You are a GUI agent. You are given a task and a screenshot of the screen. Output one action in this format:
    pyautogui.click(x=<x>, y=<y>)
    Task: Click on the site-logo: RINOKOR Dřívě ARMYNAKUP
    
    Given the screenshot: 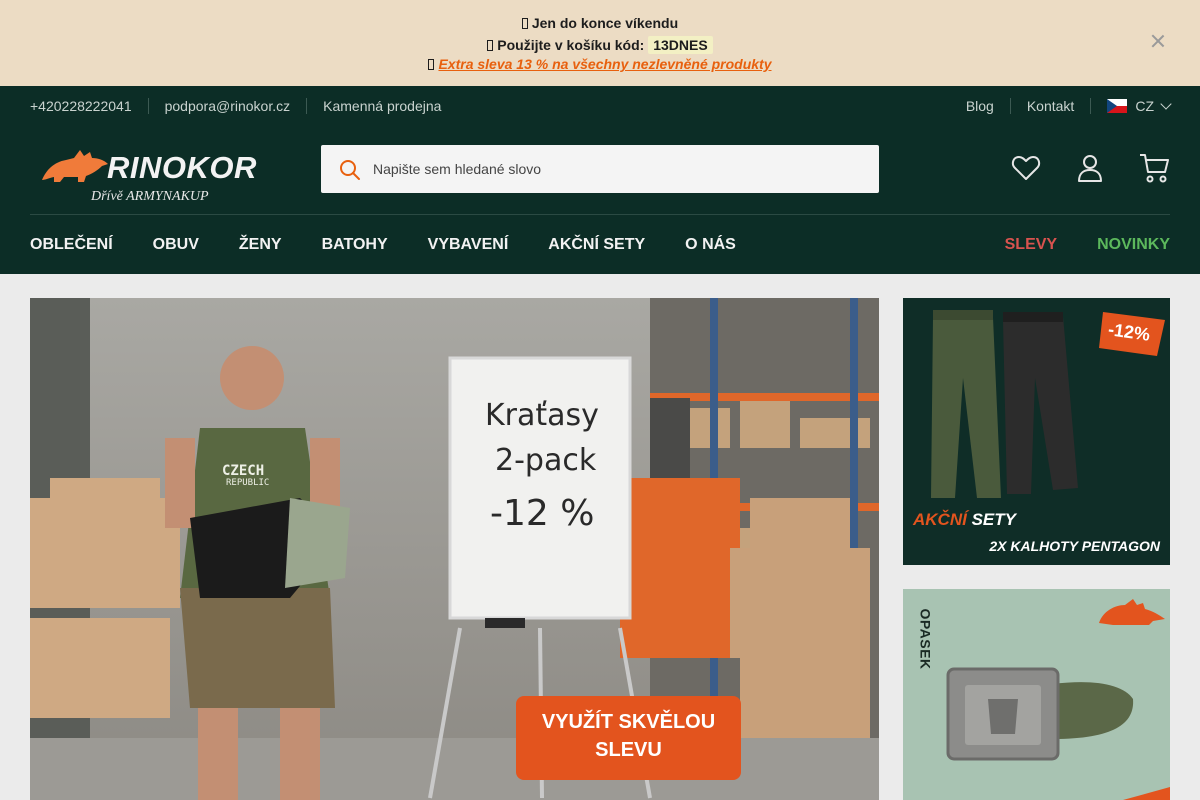 What is the action you would take?
    pyautogui.click(x=150, y=178)
    